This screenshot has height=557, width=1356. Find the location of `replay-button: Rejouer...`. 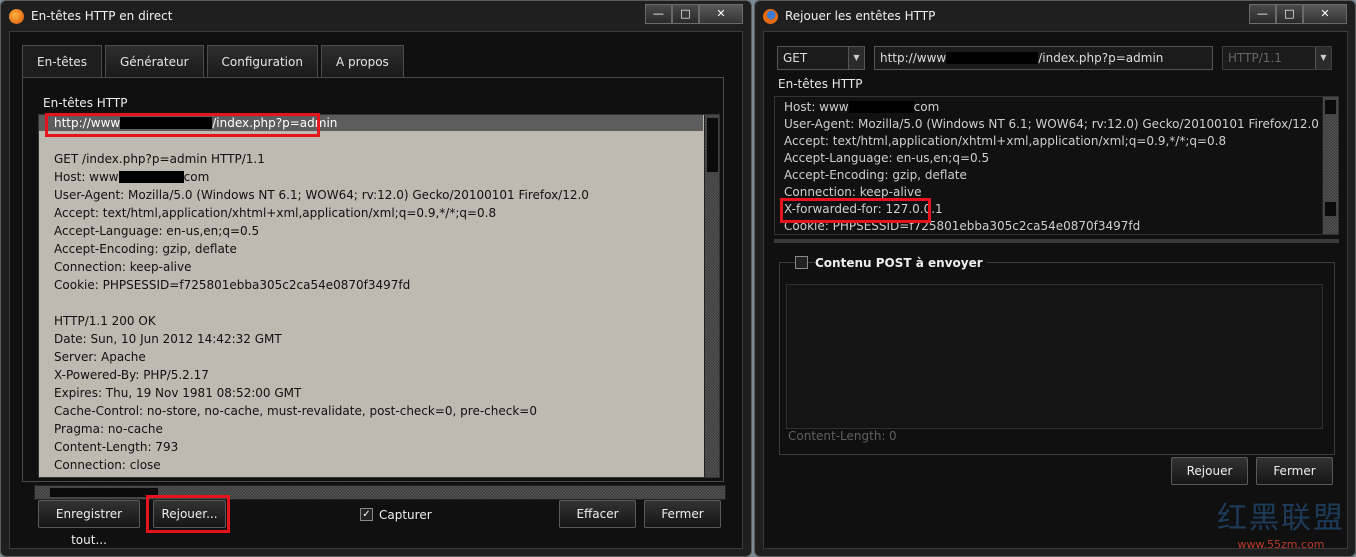

replay-button: Rejouer... is located at coordinates (189, 514).